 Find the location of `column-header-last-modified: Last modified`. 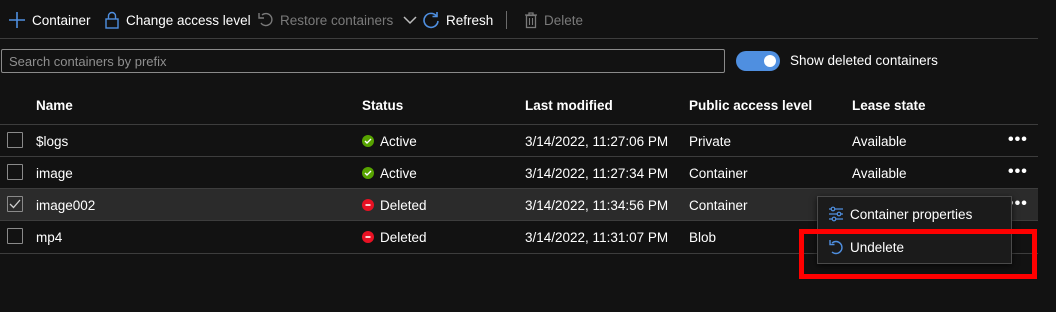

column-header-last-modified: Last modified is located at coordinates (569, 105).